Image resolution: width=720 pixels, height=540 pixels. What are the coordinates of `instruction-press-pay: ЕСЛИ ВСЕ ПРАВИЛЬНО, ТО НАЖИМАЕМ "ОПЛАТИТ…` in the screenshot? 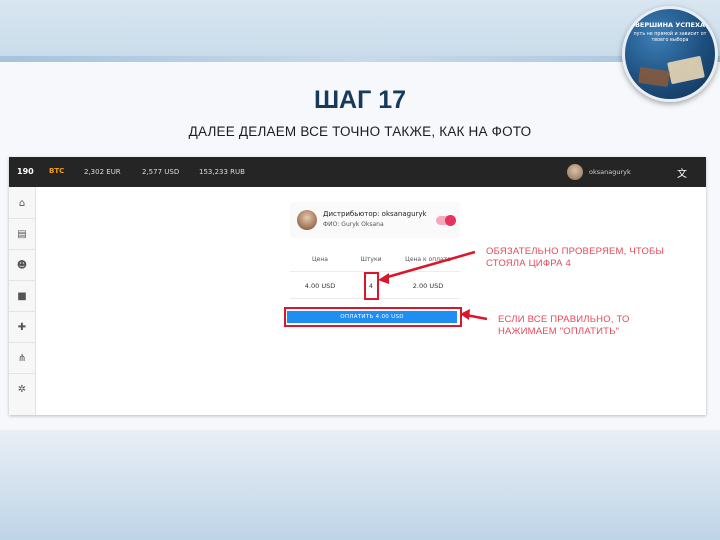 It's located at (564, 326).